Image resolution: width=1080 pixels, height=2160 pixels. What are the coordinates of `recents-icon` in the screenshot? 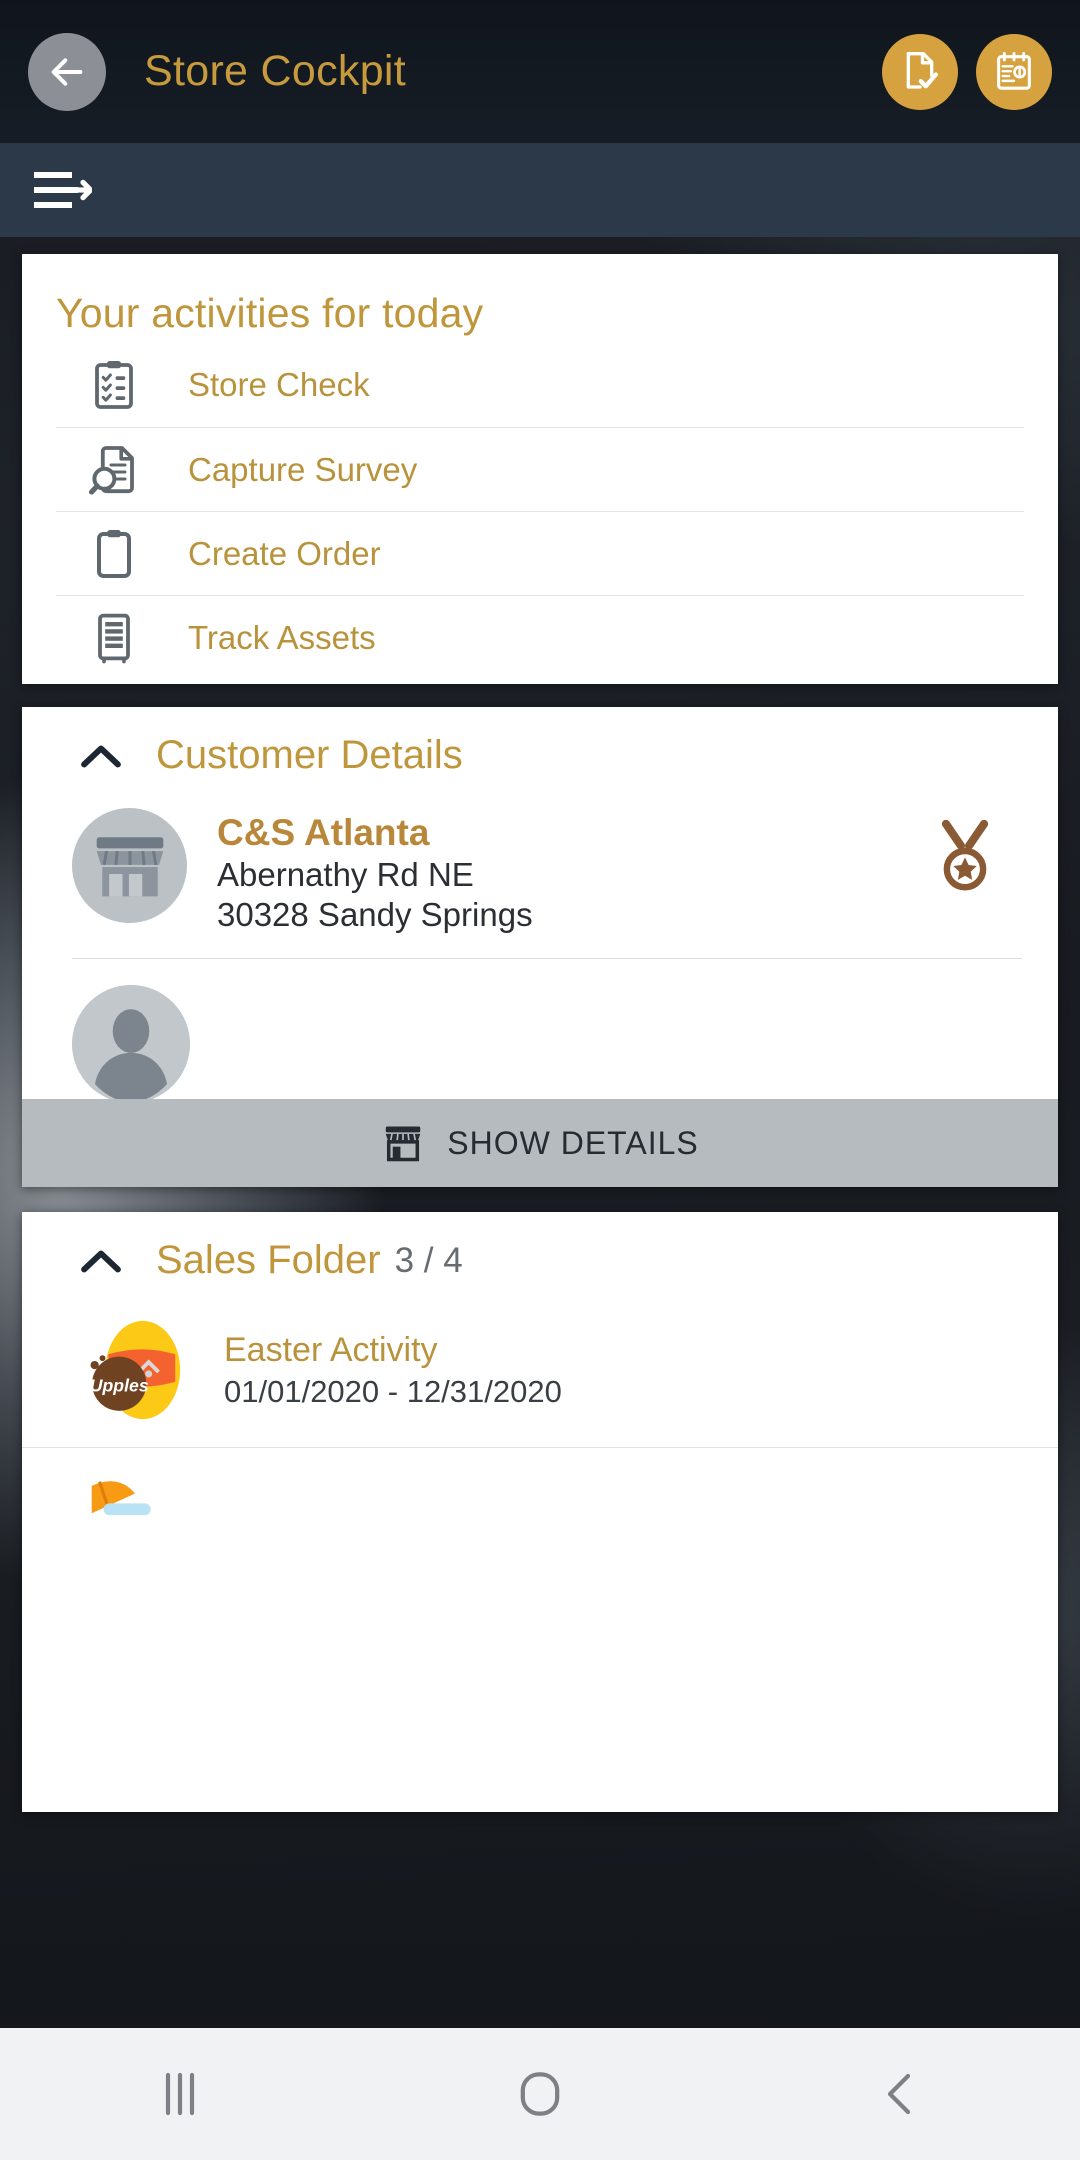 It's located at (180, 2094).